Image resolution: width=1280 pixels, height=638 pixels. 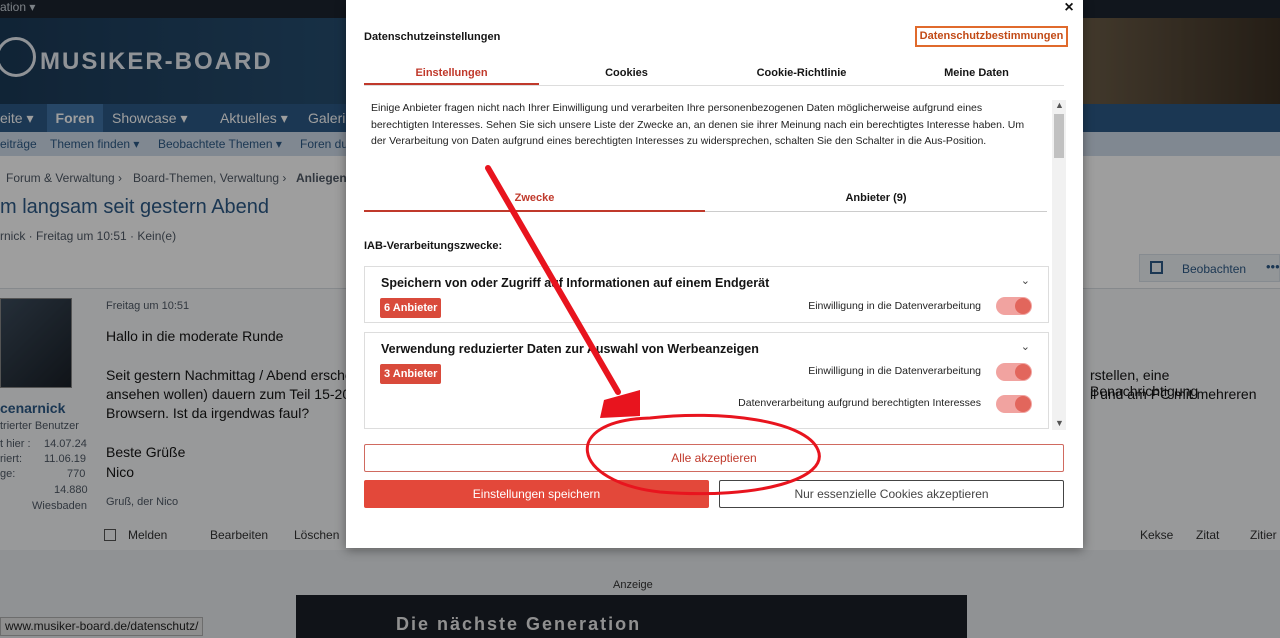 I want to click on tab-cookies: Cookies, so click(x=626, y=72).